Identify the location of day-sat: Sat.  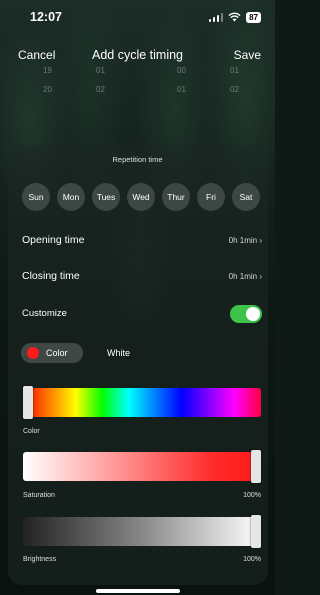
(246, 197).